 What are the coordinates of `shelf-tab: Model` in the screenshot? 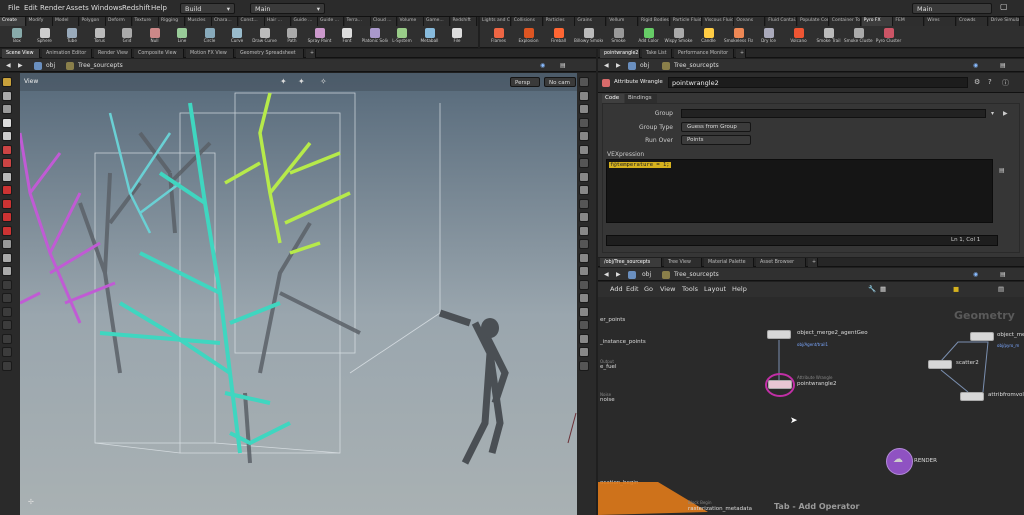 It's located at (66, 21).